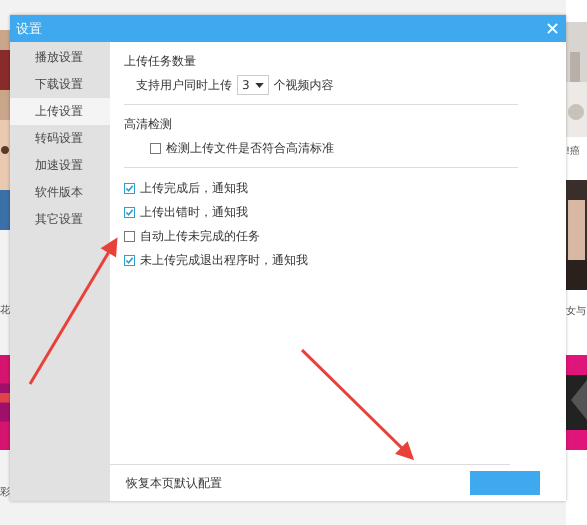 The image size is (587, 525). What do you see at coordinates (60, 219) in the screenshot?
I see `sidebar-item: 其它设置` at bounding box center [60, 219].